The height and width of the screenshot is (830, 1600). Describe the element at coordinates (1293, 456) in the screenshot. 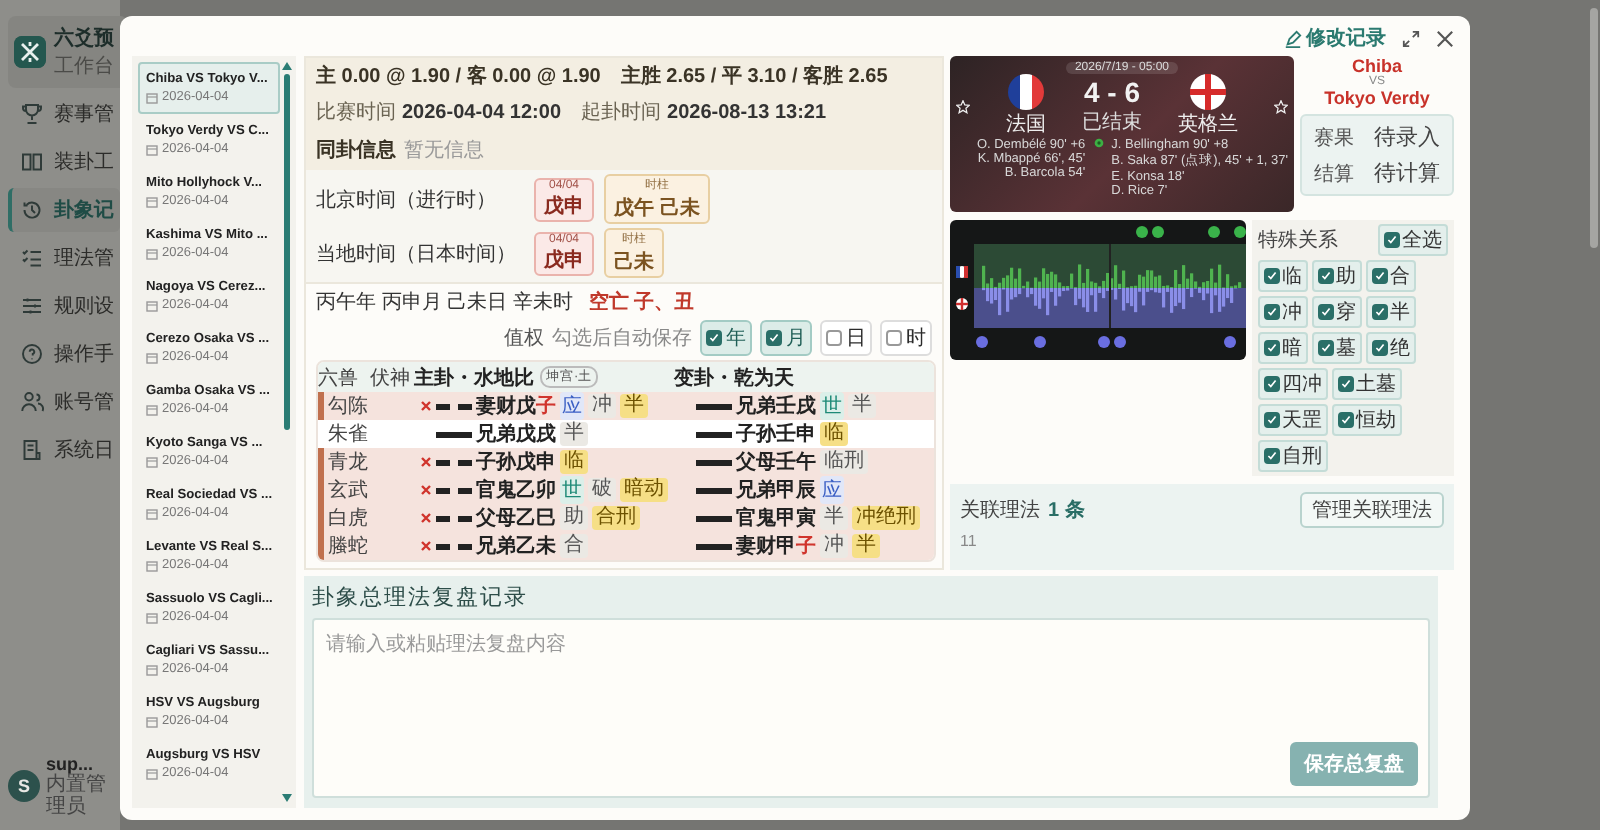

I see `relation-checkbox: 自刑` at that location.